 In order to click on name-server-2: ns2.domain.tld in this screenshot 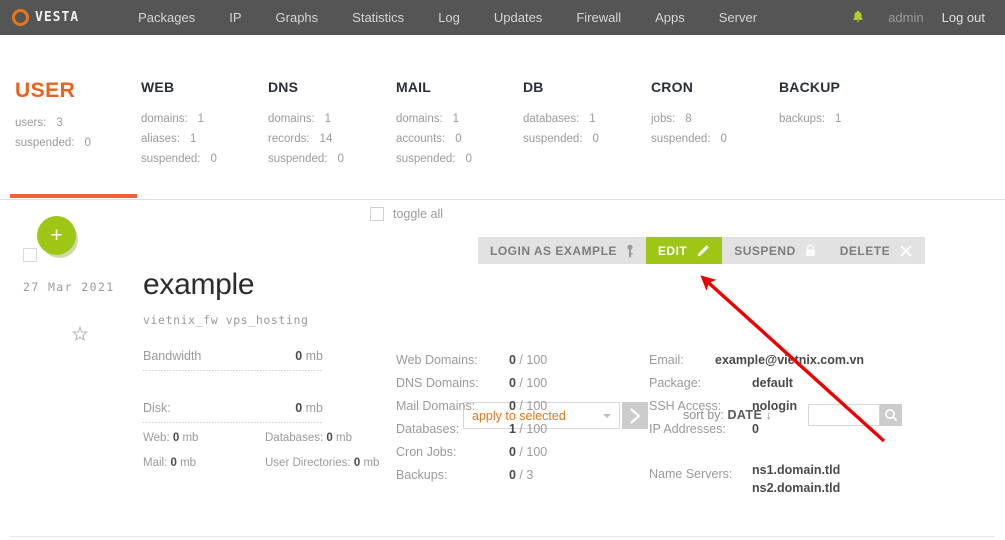, I will do `click(796, 488)`.